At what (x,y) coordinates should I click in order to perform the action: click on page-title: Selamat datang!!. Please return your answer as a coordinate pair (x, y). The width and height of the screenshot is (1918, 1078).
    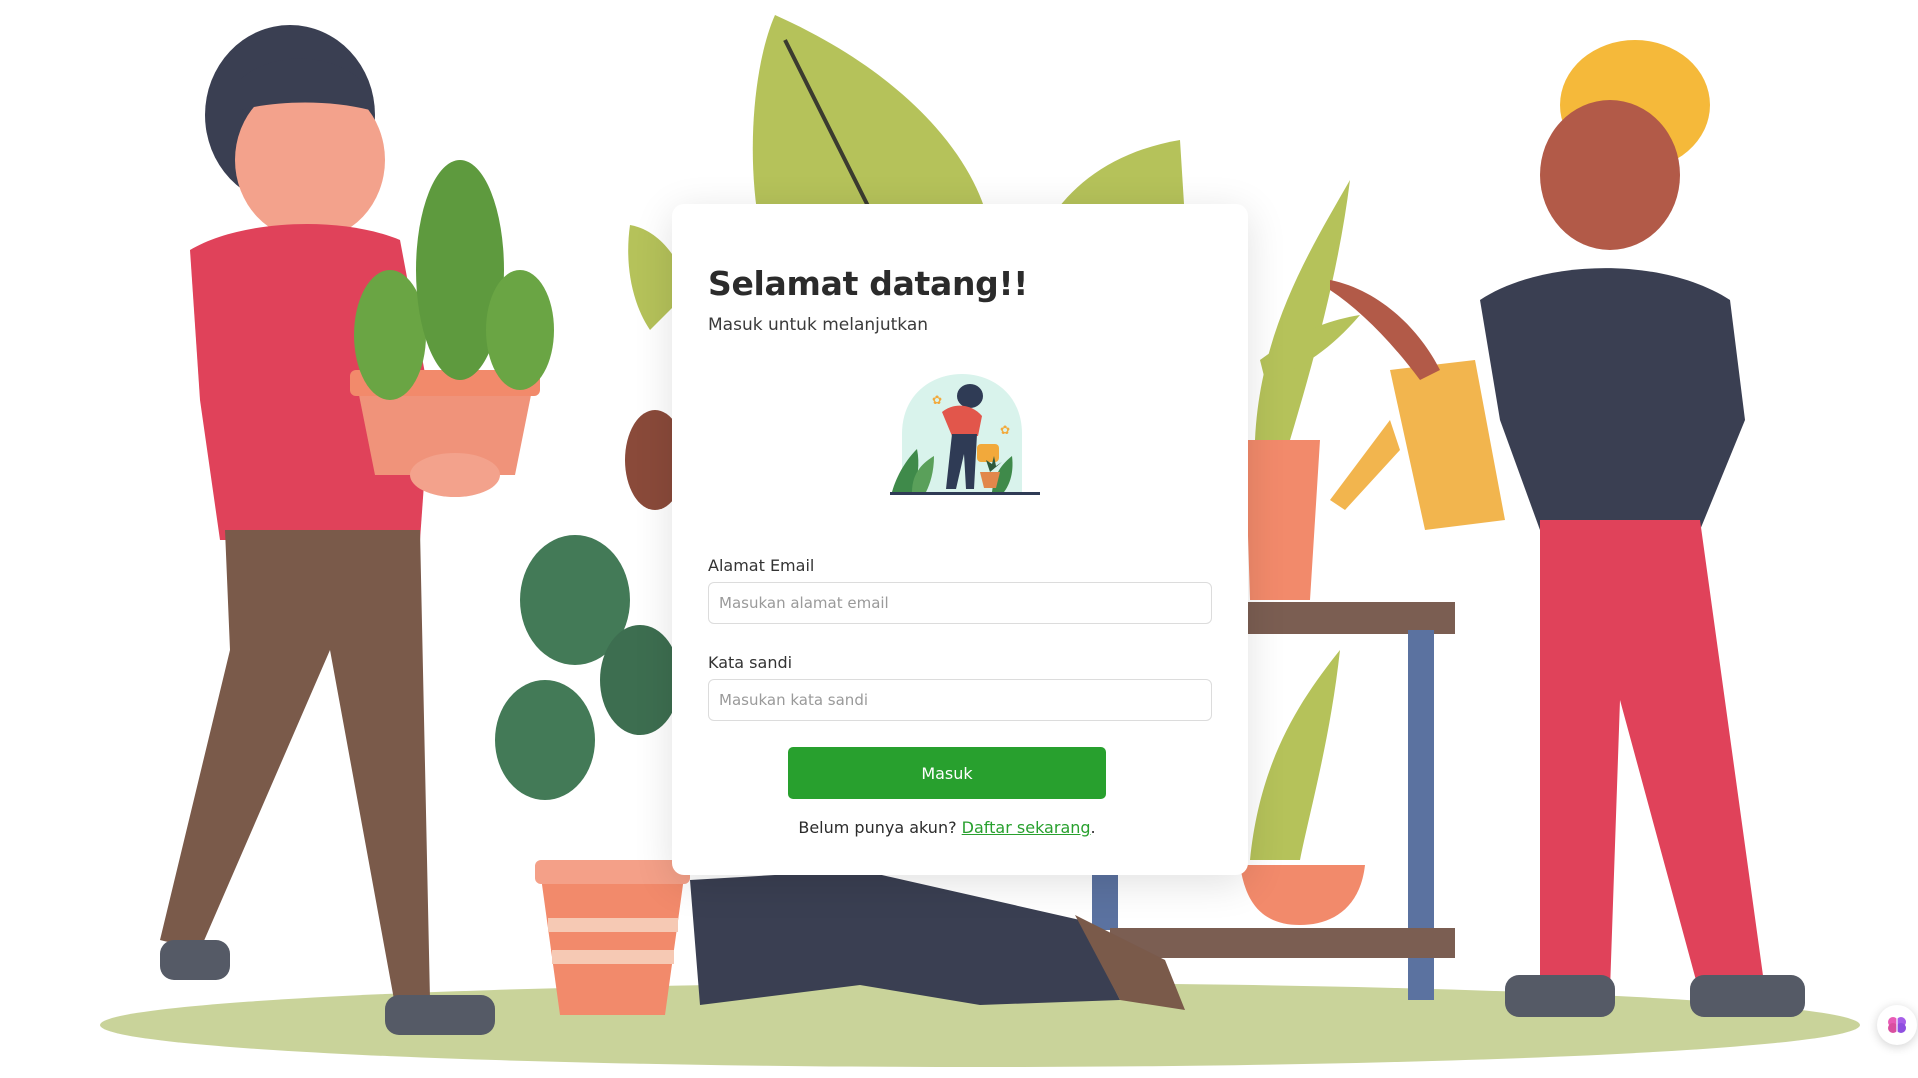
    Looking at the image, I should click on (868, 283).